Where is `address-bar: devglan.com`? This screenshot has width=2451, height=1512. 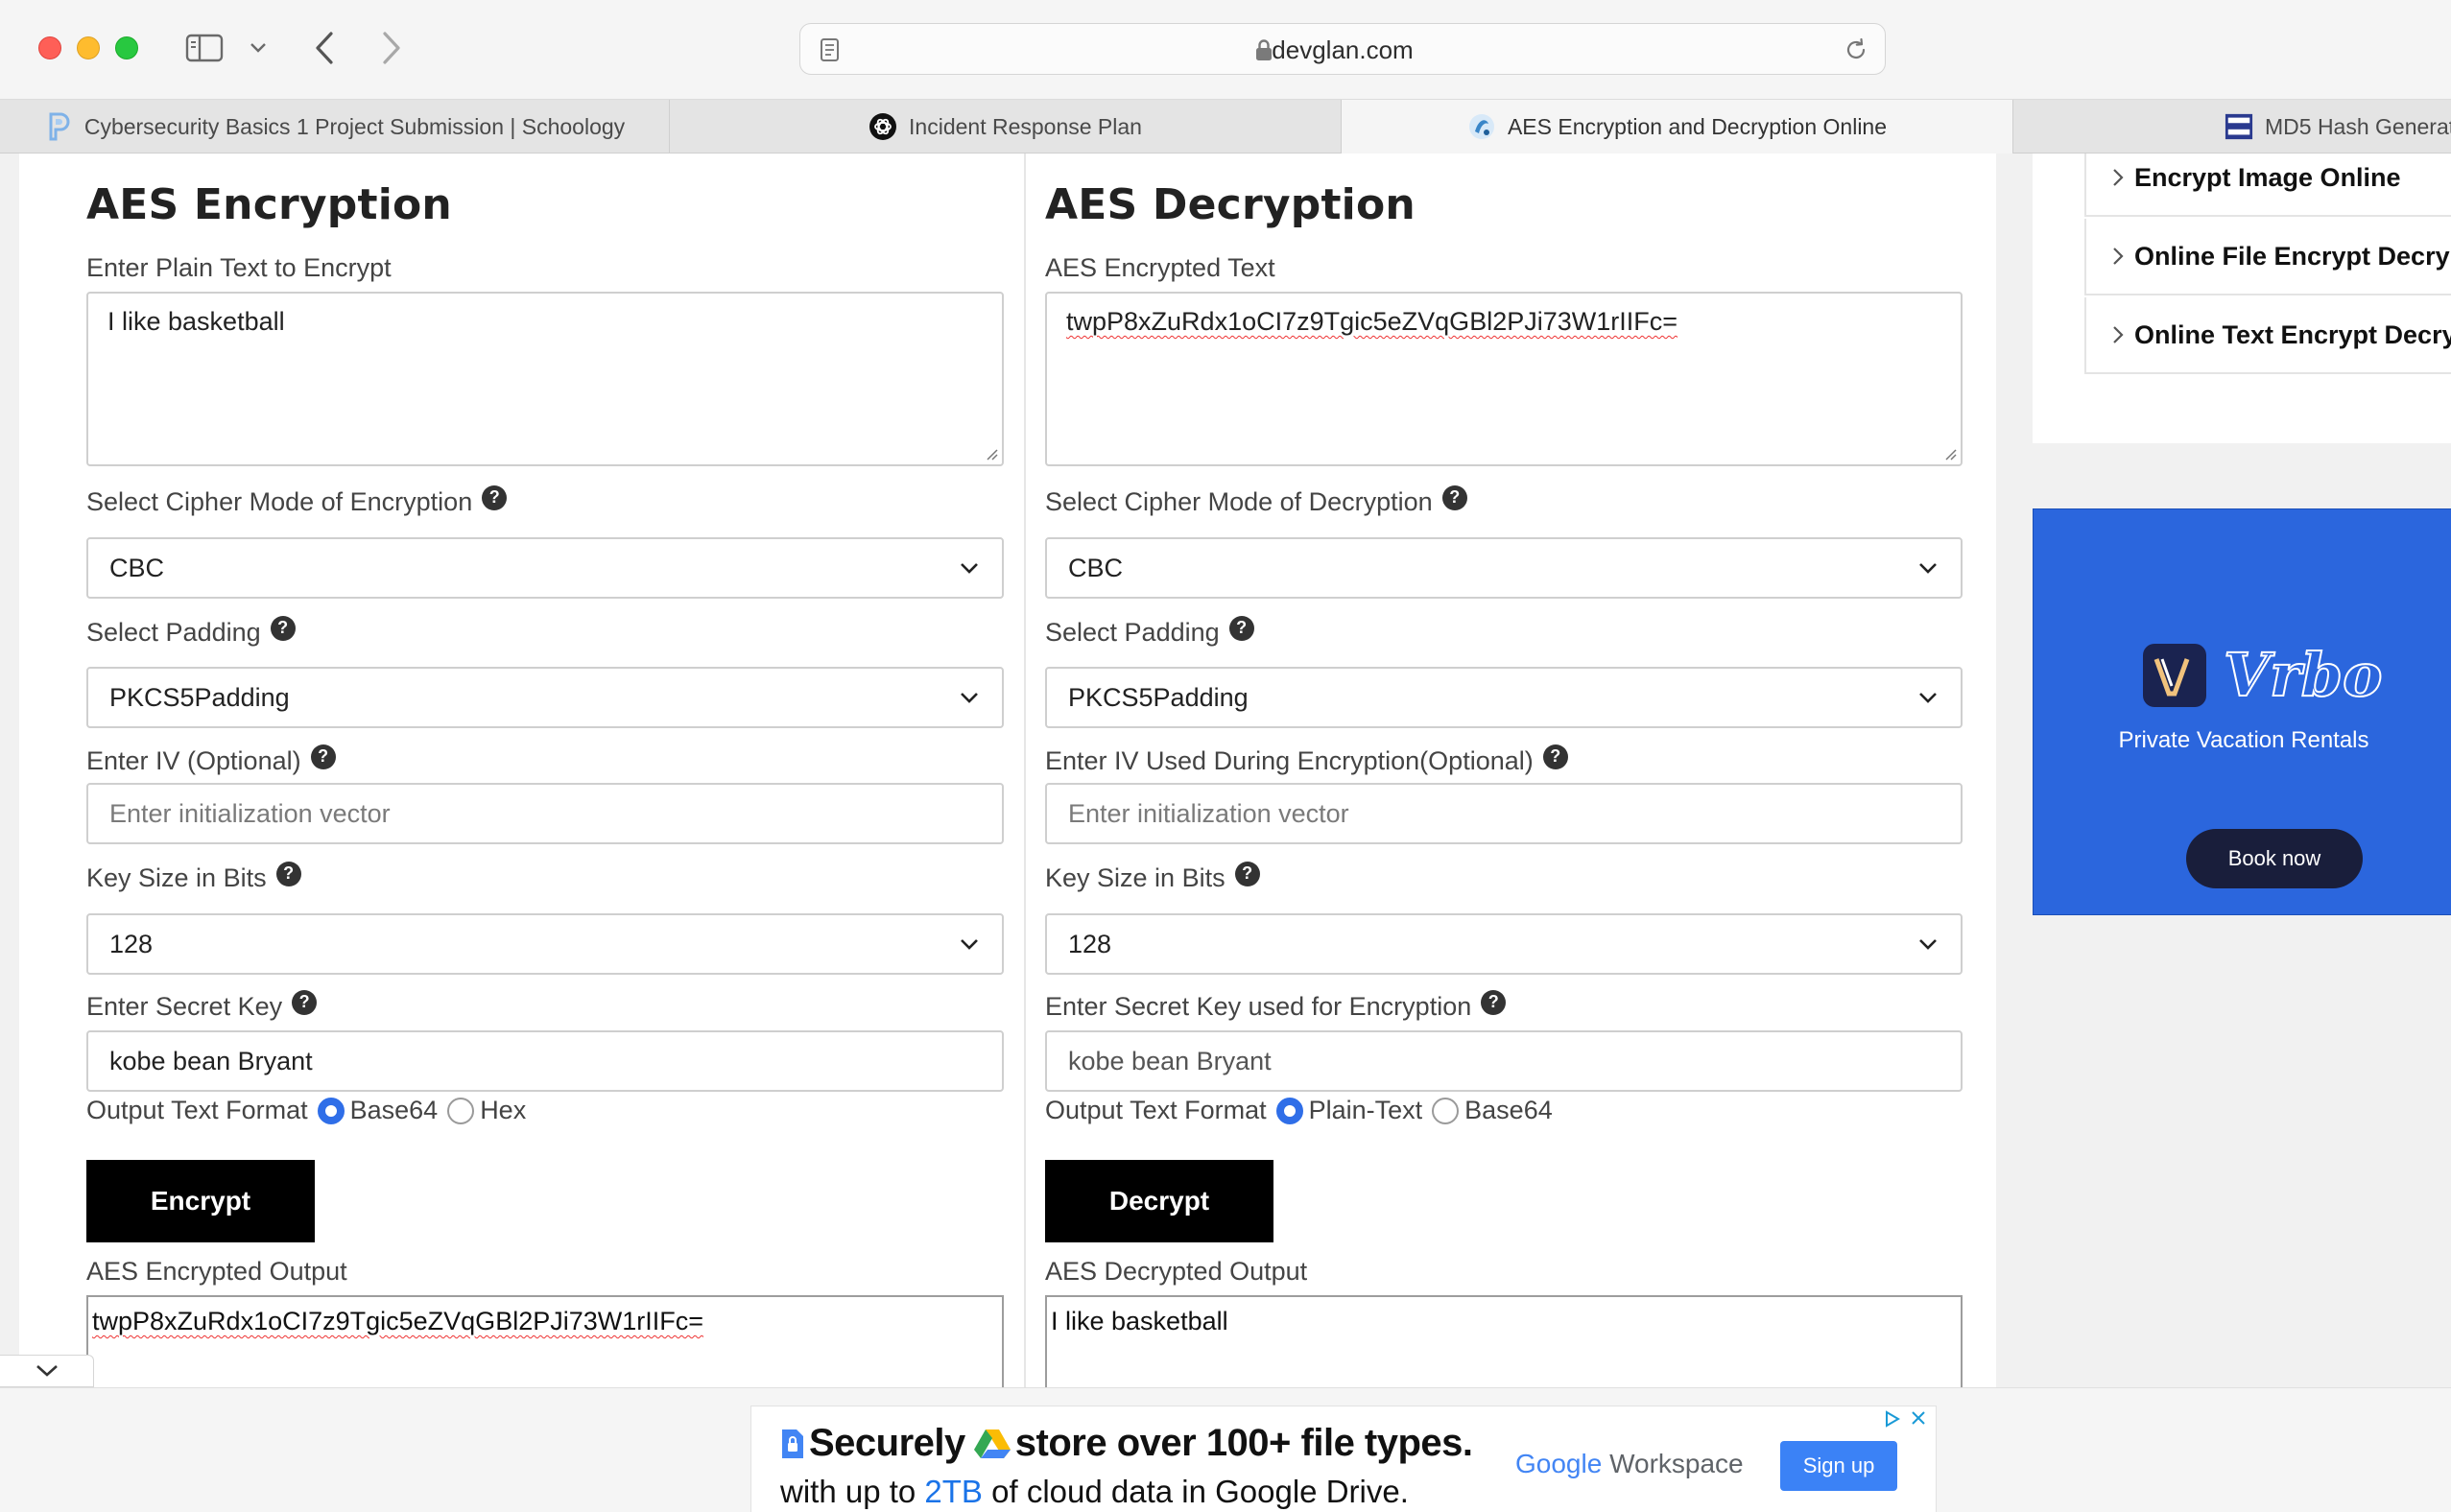 address-bar: devglan.com is located at coordinates (1342, 49).